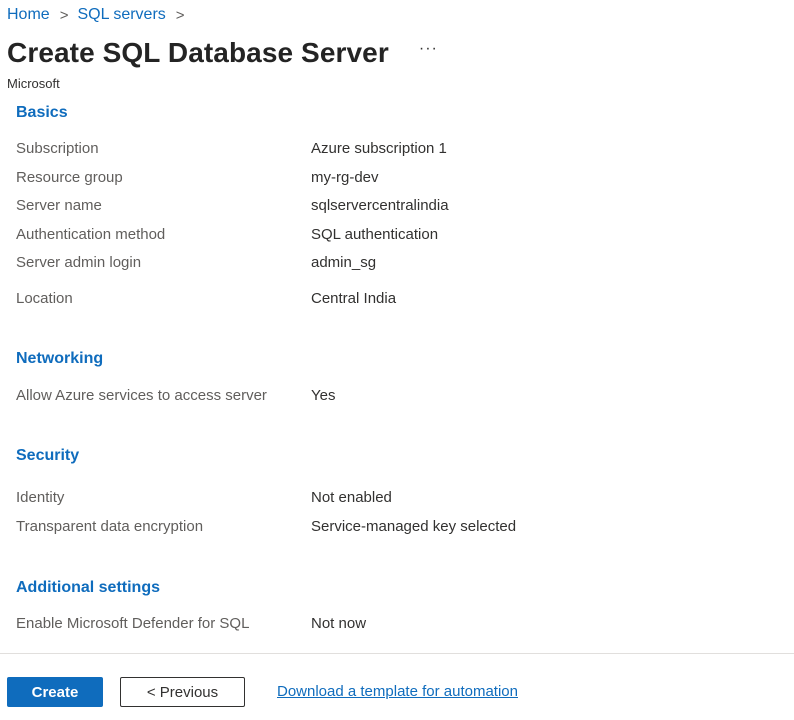 The width and height of the screenshot is (794, 720). Describe the element at coordinates (121, 15) in the screenshot. I see `breadcrumb-sql-servers-link: SQL servers` at that location.